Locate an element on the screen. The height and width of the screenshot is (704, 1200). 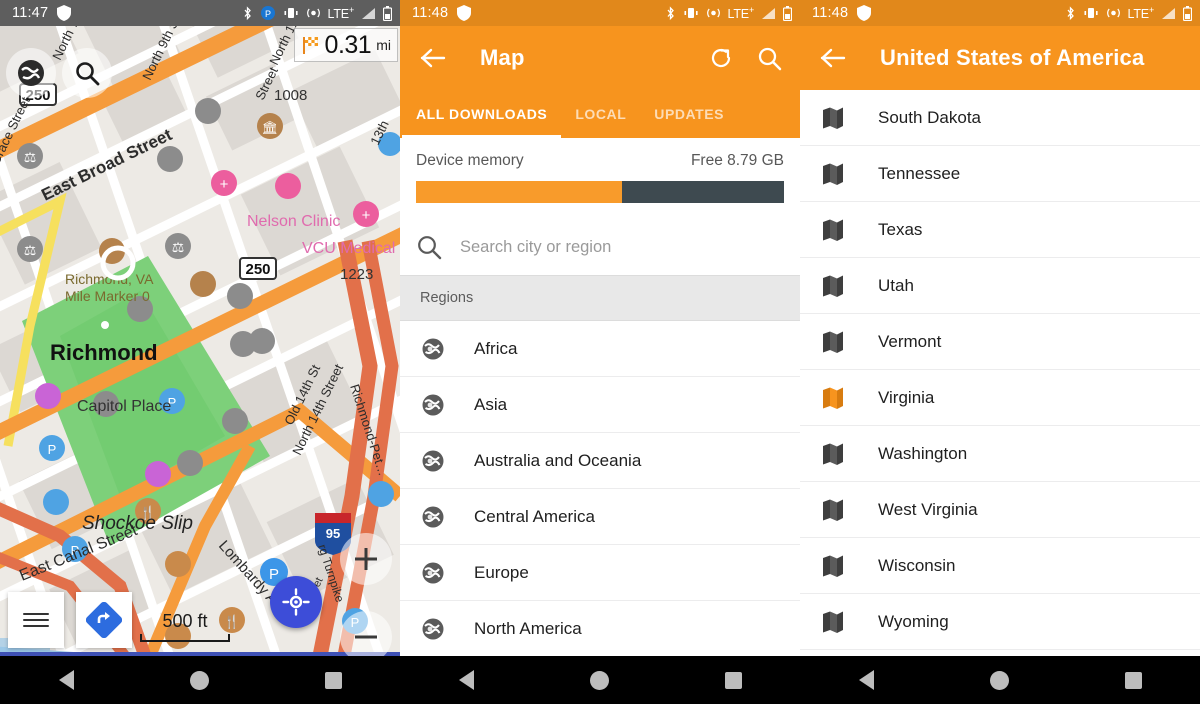
my-location-button is located at coordinates (296, 602).